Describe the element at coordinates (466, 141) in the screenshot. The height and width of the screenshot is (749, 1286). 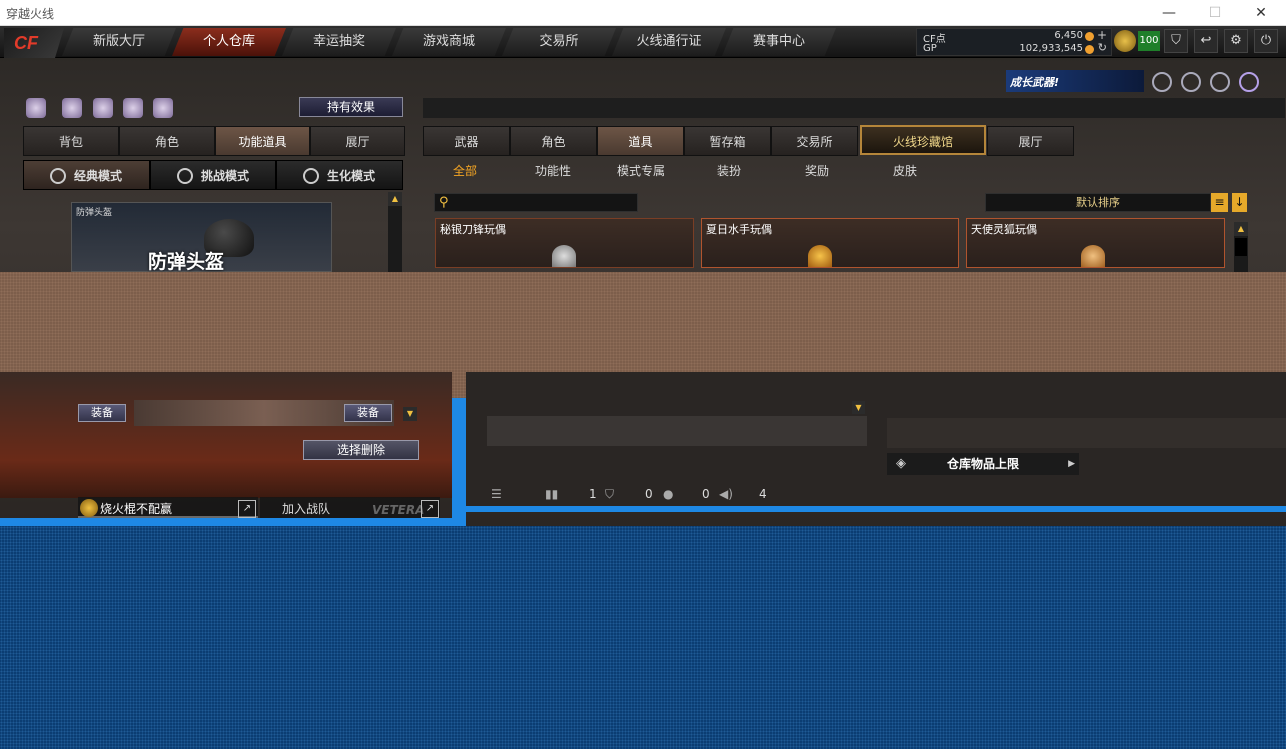
I see `right-tab-weapons: 武器` at that location.